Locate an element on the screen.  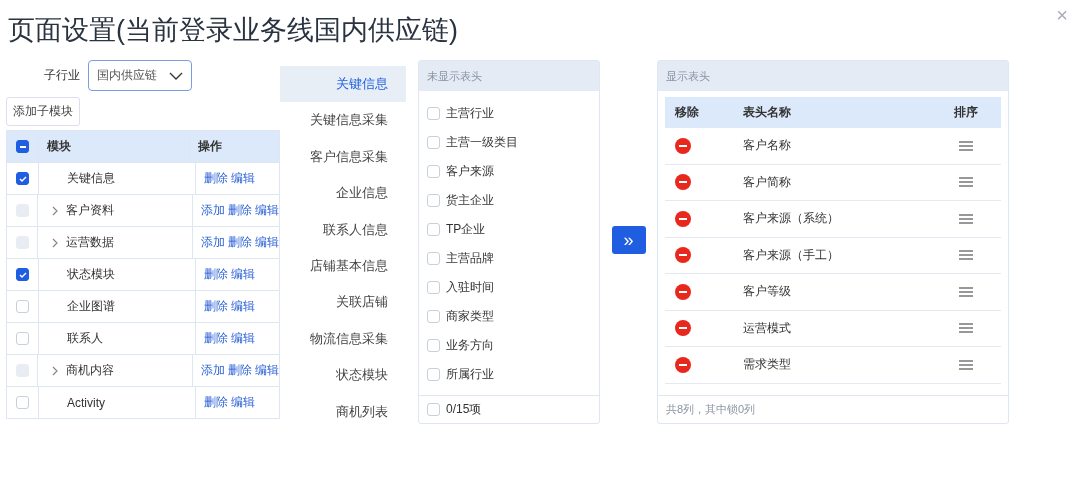
module-name: 状态模块 is located at coordinates (91, 274).